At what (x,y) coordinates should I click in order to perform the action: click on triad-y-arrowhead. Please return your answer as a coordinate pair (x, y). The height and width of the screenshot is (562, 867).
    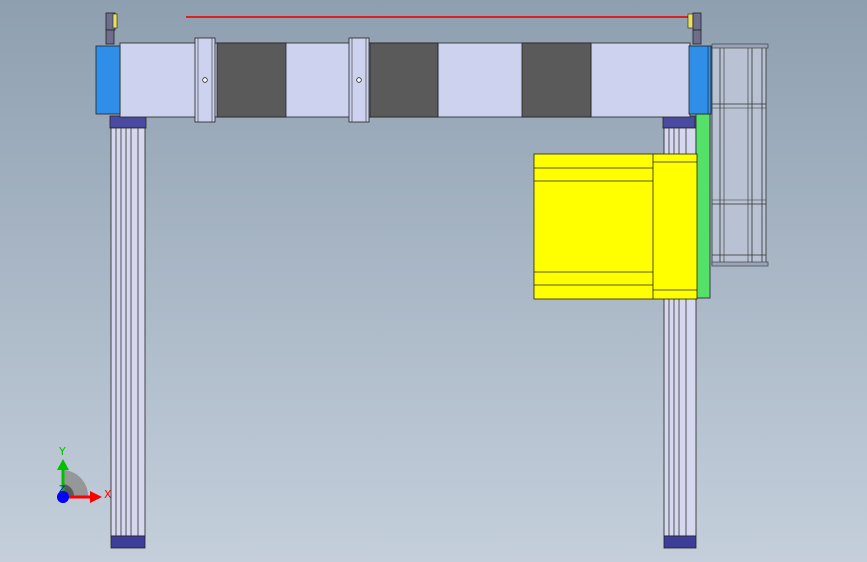
    Looking at the image, I should click on (63, 464).